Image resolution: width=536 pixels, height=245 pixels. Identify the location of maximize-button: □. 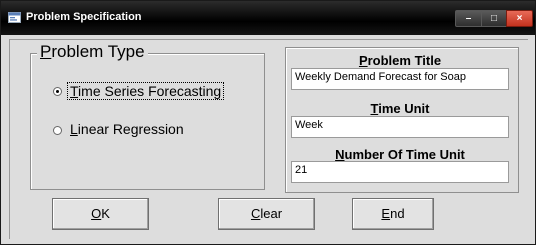
(494, 18).